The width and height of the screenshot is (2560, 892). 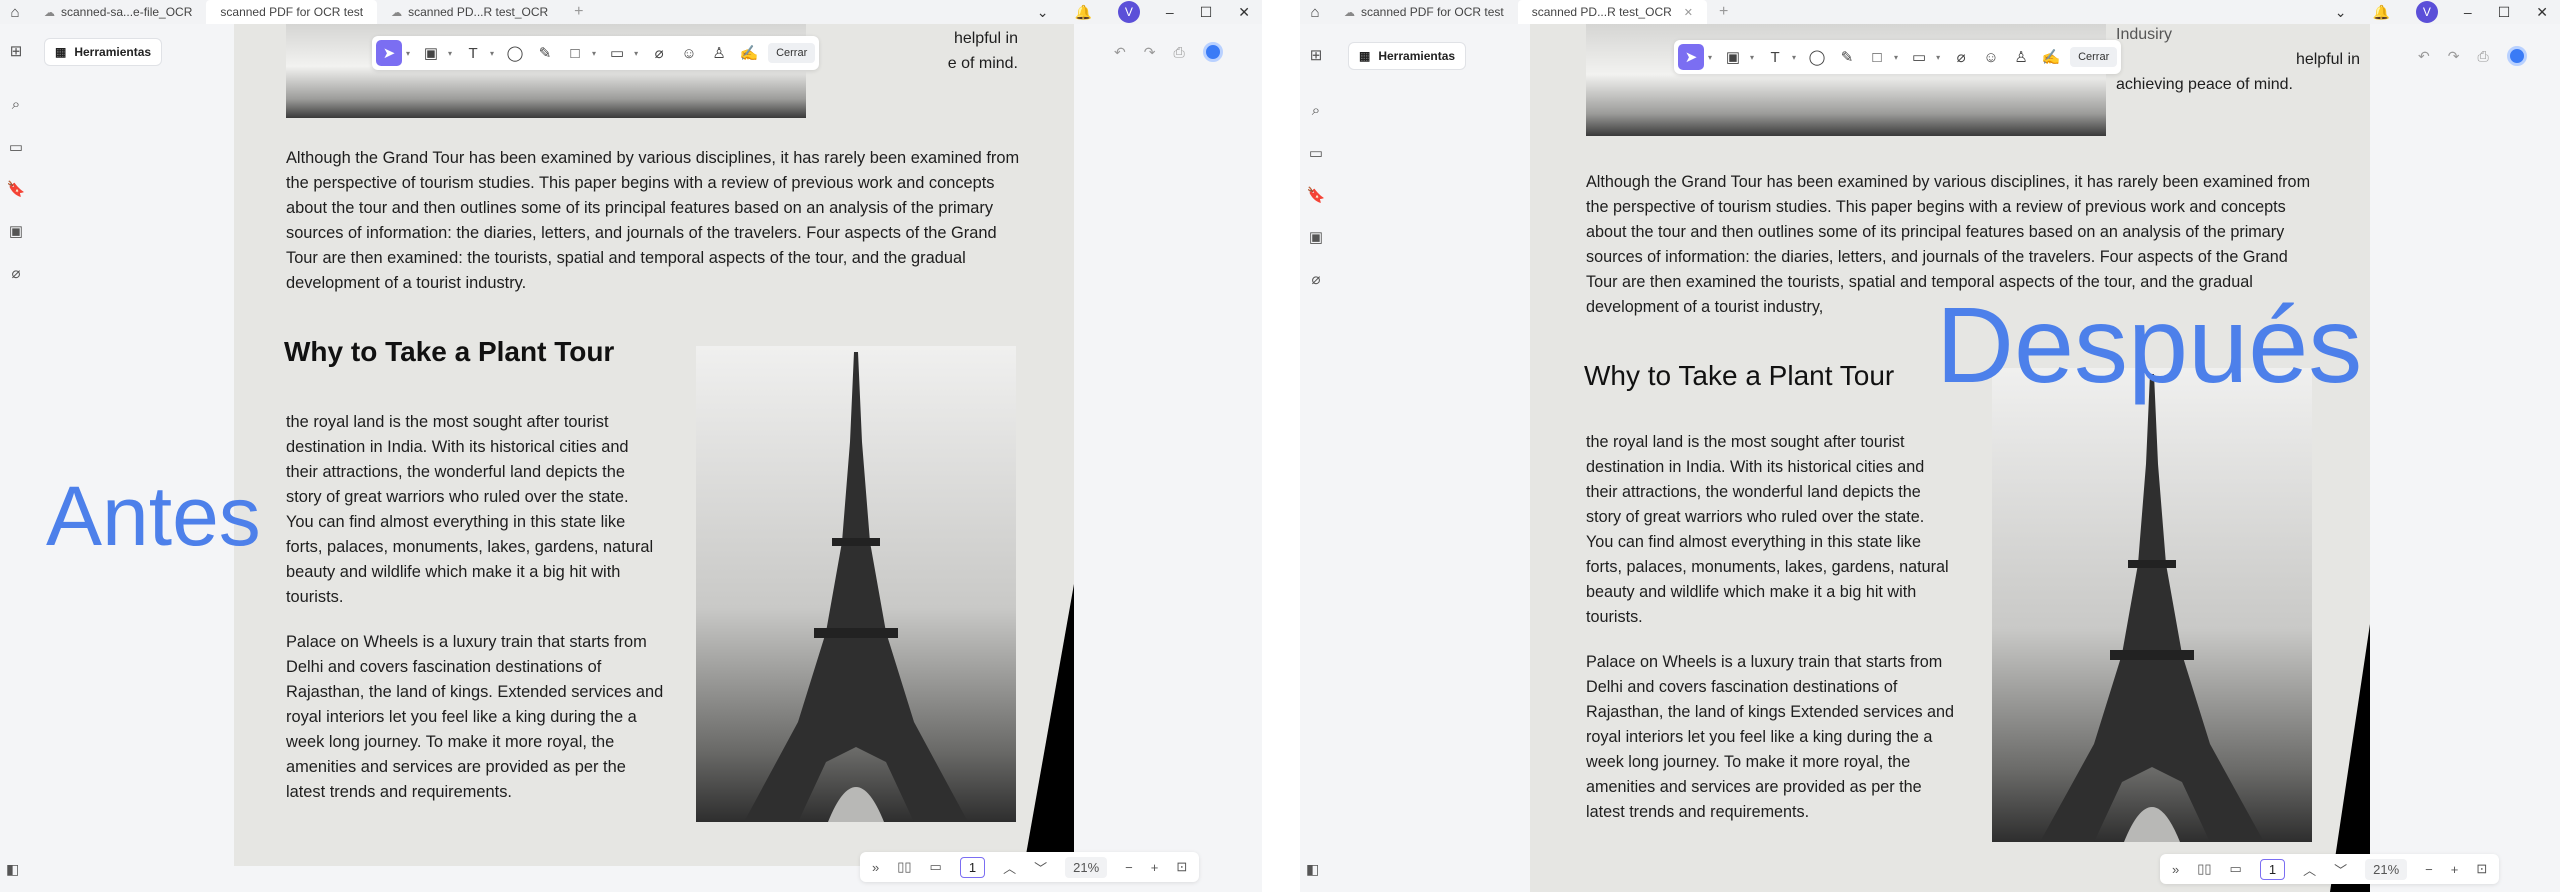 I want to click on tab-scanned-pdf: ☁ scanned PDF for OCR test, so click(x=1424, y=12).